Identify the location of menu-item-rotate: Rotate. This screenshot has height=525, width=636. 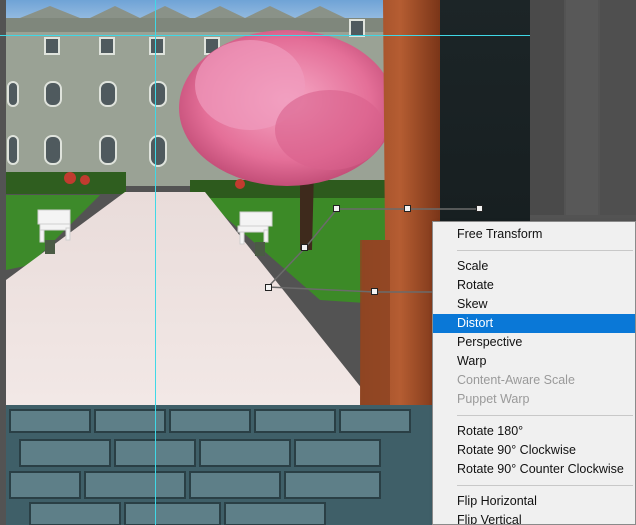
(534, 285).